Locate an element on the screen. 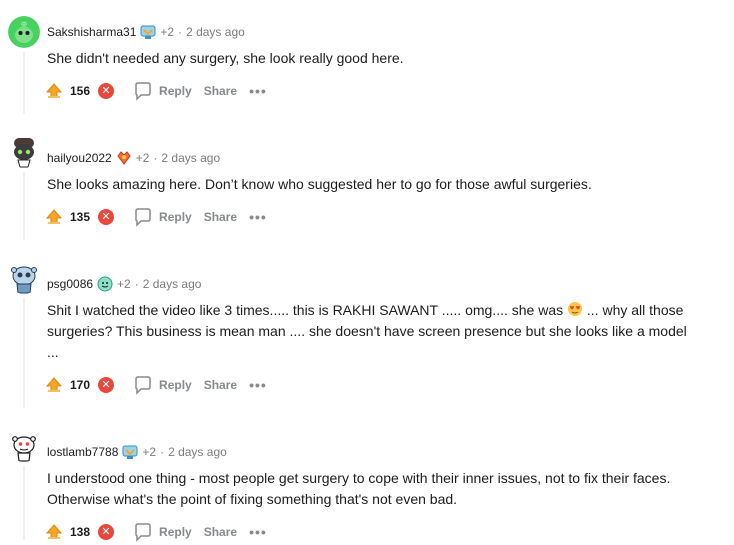  comment-actions: 170 ✕ Reply Share ••• is located at coordinates (156, 385).